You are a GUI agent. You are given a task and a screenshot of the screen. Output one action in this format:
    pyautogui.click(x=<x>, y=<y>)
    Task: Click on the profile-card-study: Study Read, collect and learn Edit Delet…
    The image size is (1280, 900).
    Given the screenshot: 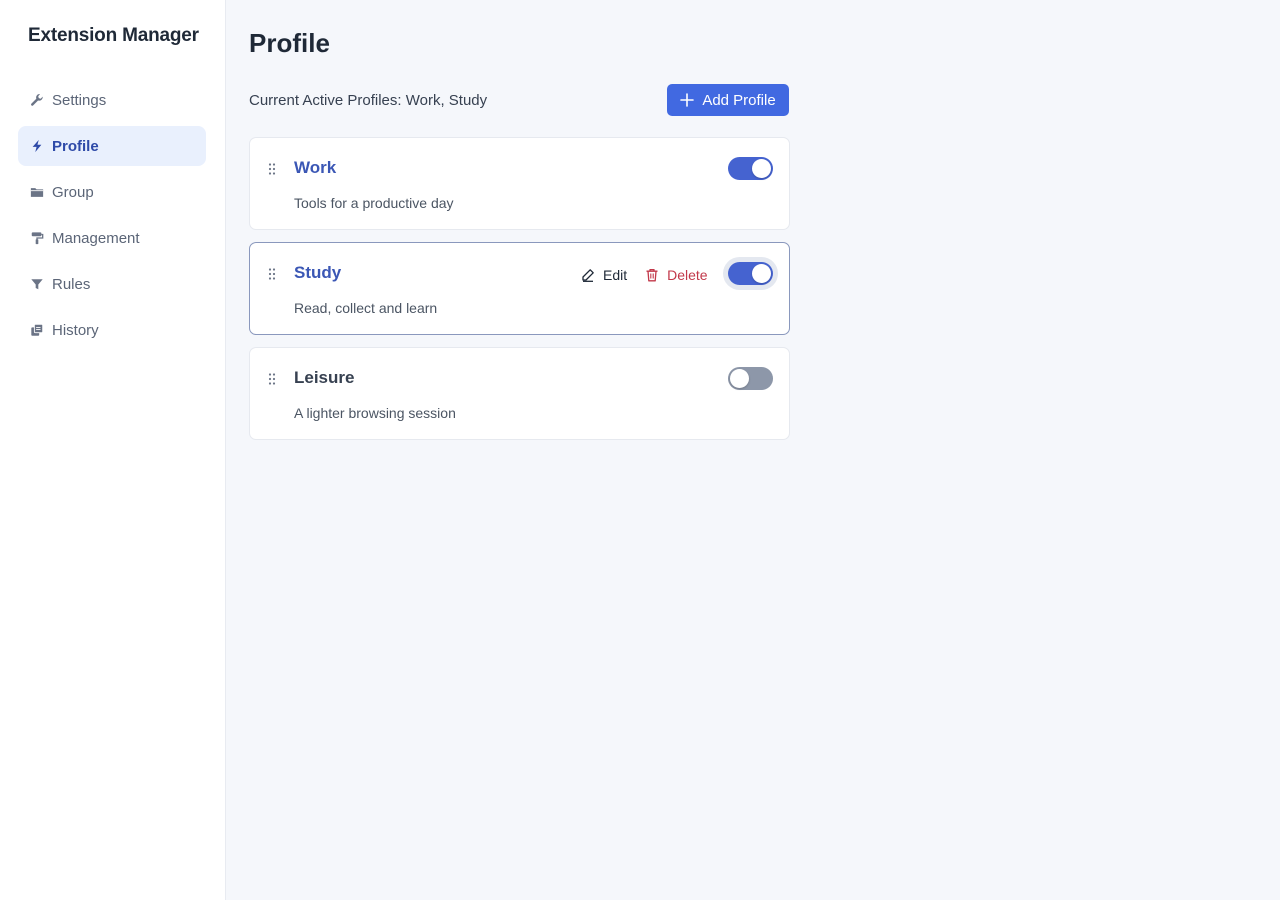 What is the action you would take?
    pyautogui.click(x=519, y=288)
    